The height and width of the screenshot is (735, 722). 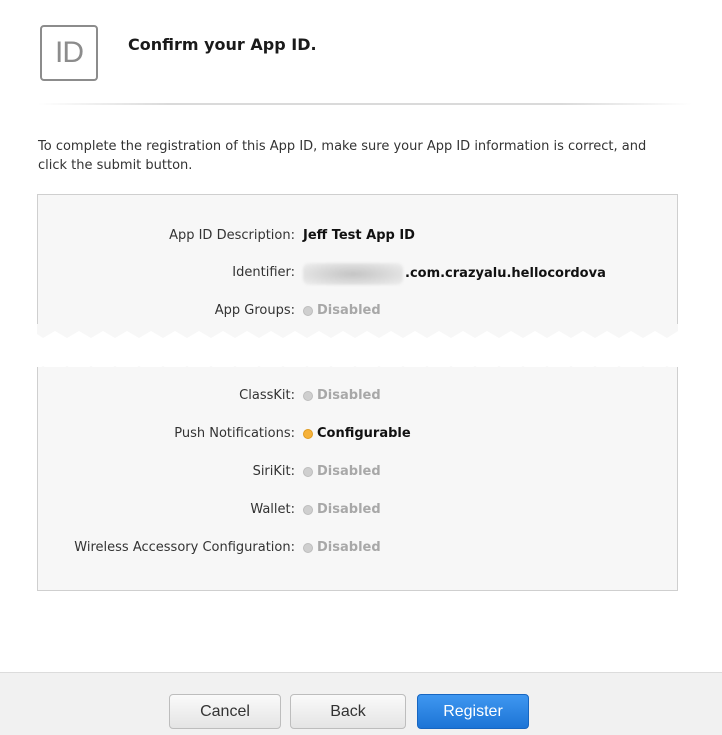 I want to click on redacted-team-id, so click(x=353, y=274).